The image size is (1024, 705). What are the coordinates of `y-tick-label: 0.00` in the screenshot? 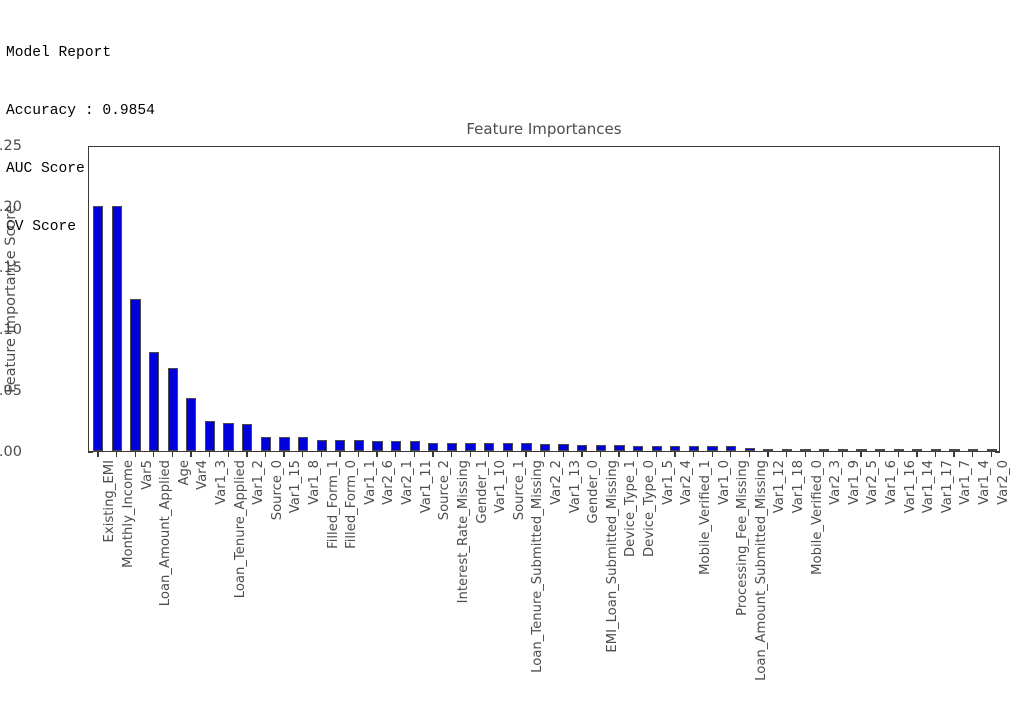 It's located at (11, 452).